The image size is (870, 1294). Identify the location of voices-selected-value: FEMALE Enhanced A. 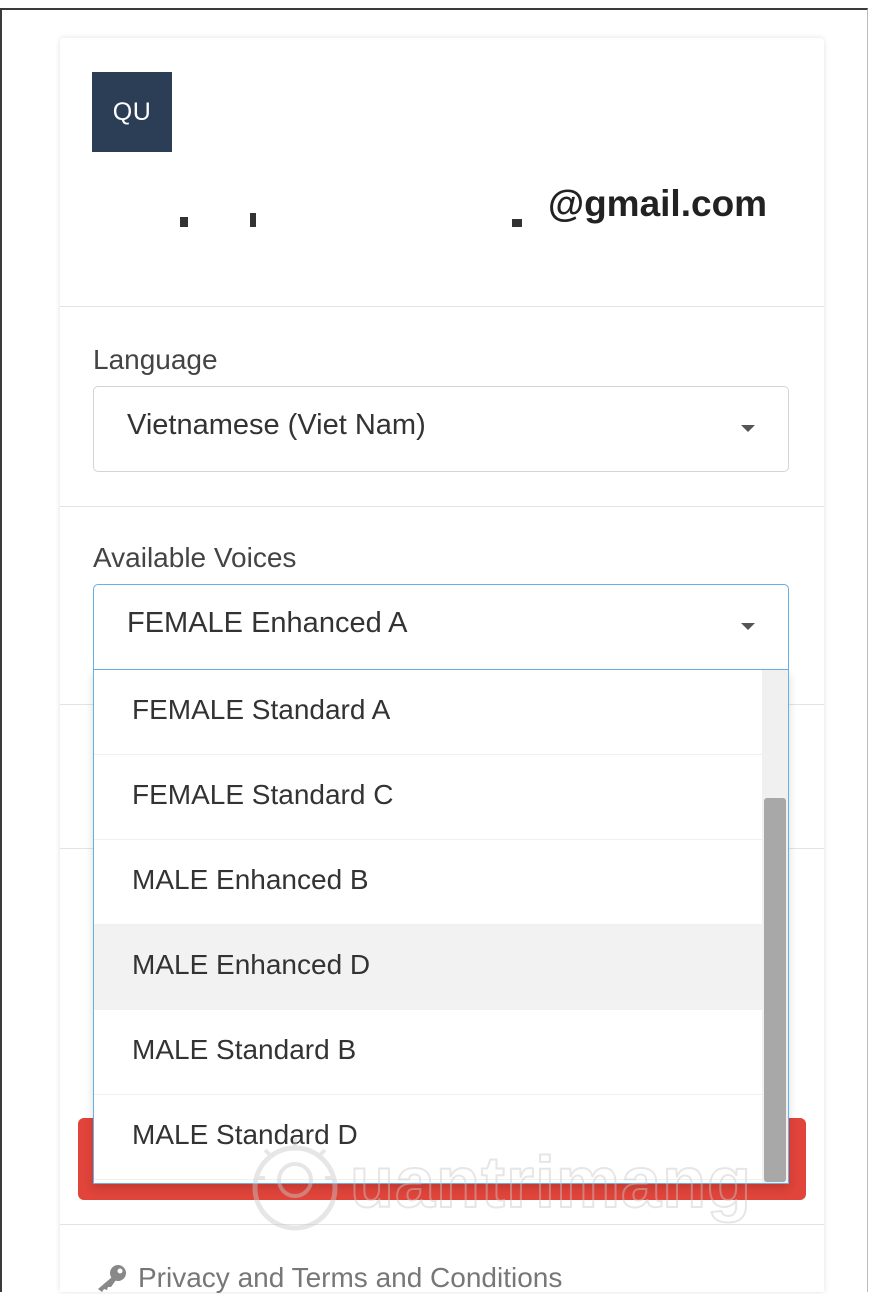
(267, 623).